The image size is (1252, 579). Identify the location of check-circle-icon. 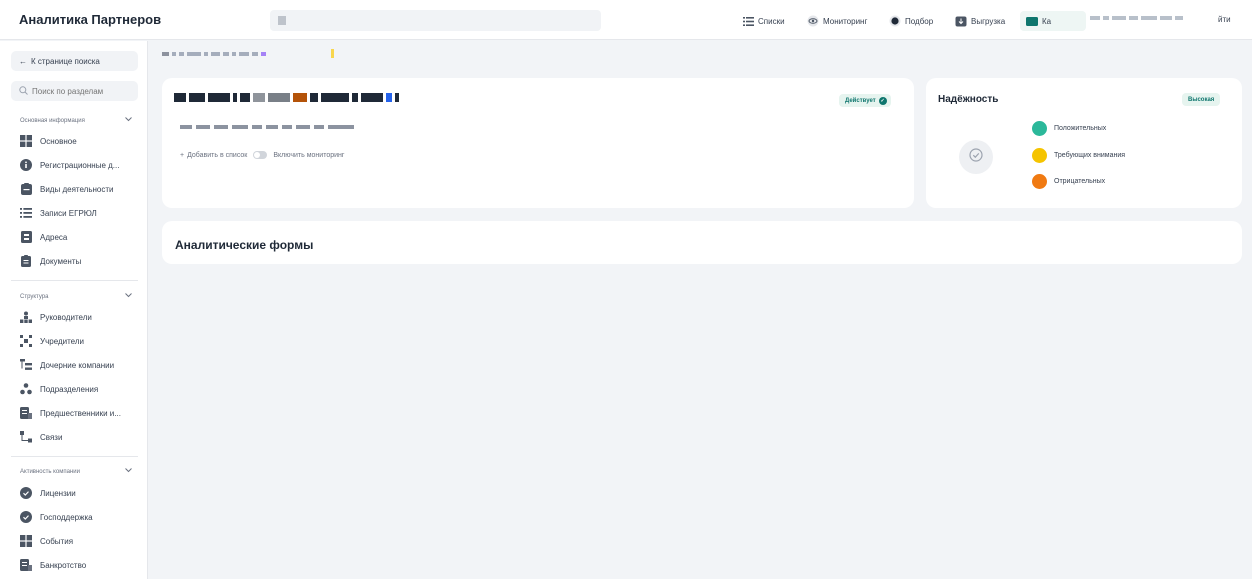
(976, 157).